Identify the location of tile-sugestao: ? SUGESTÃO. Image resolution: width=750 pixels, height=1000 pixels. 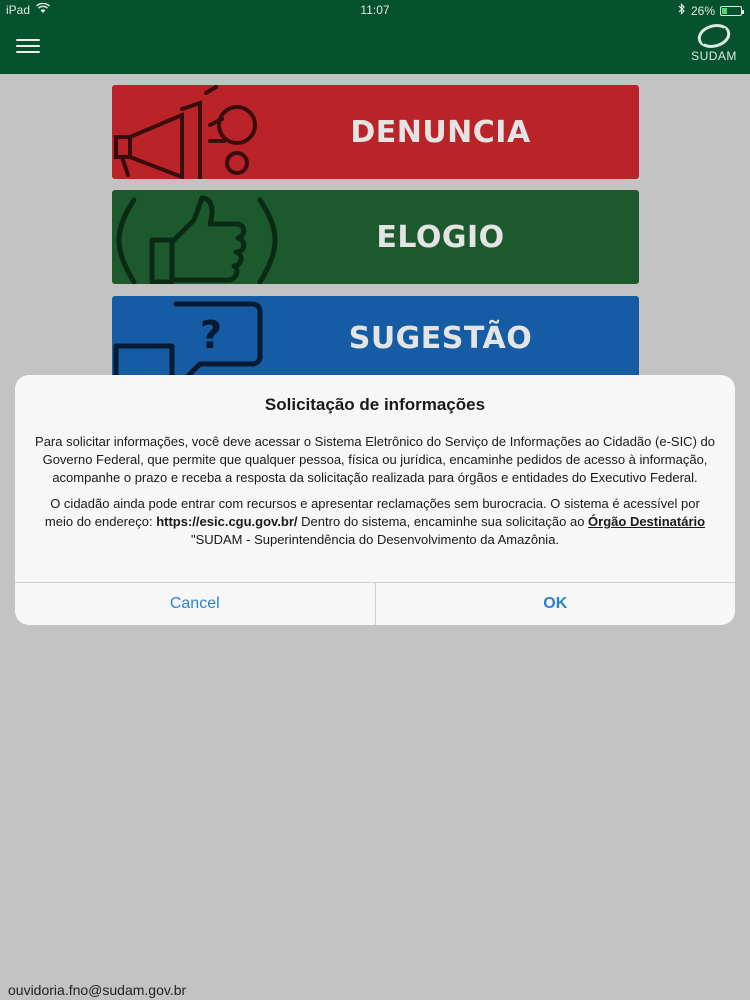
(375, 338).